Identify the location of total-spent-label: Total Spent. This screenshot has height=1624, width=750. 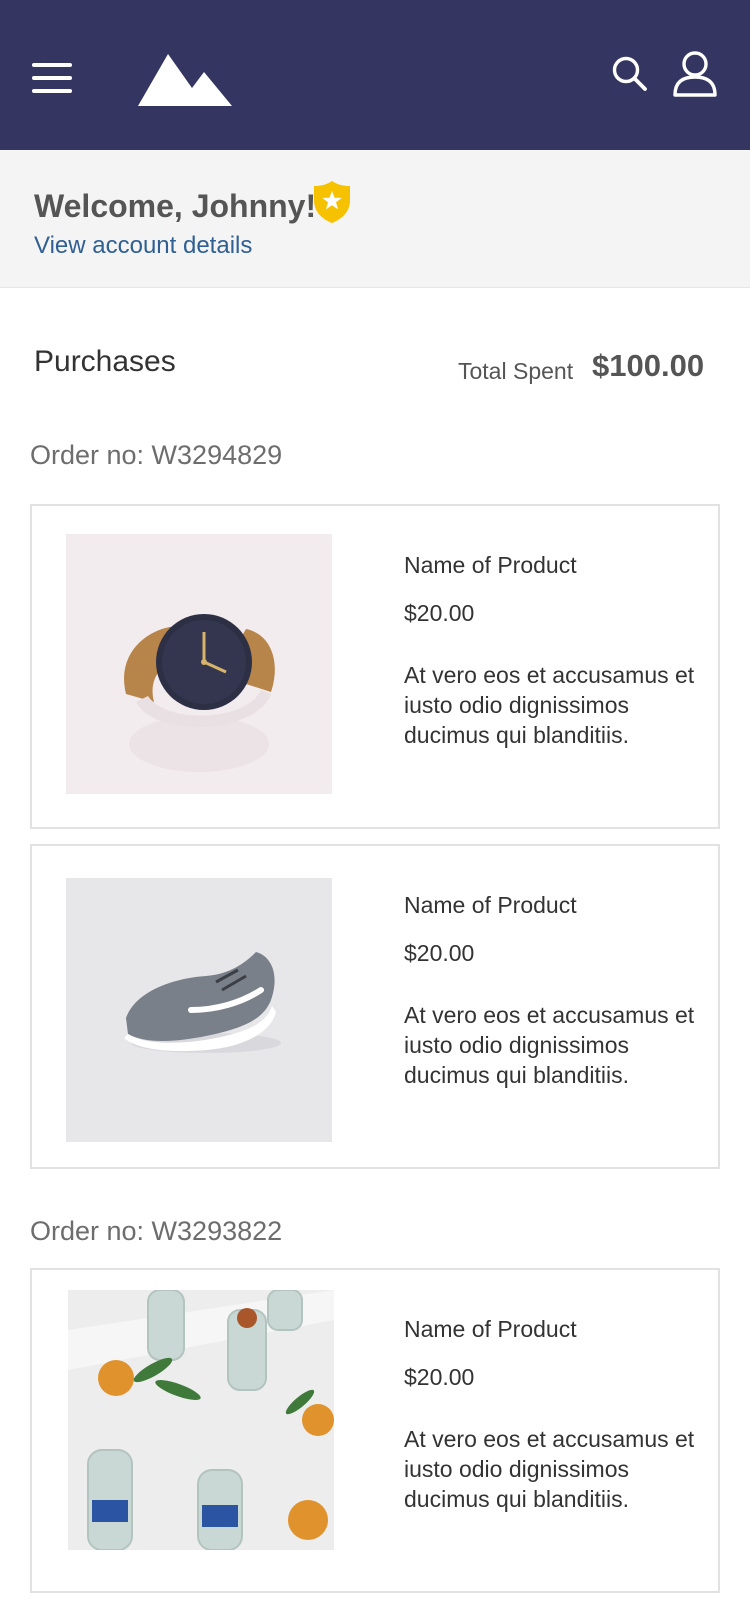
(516, 371).